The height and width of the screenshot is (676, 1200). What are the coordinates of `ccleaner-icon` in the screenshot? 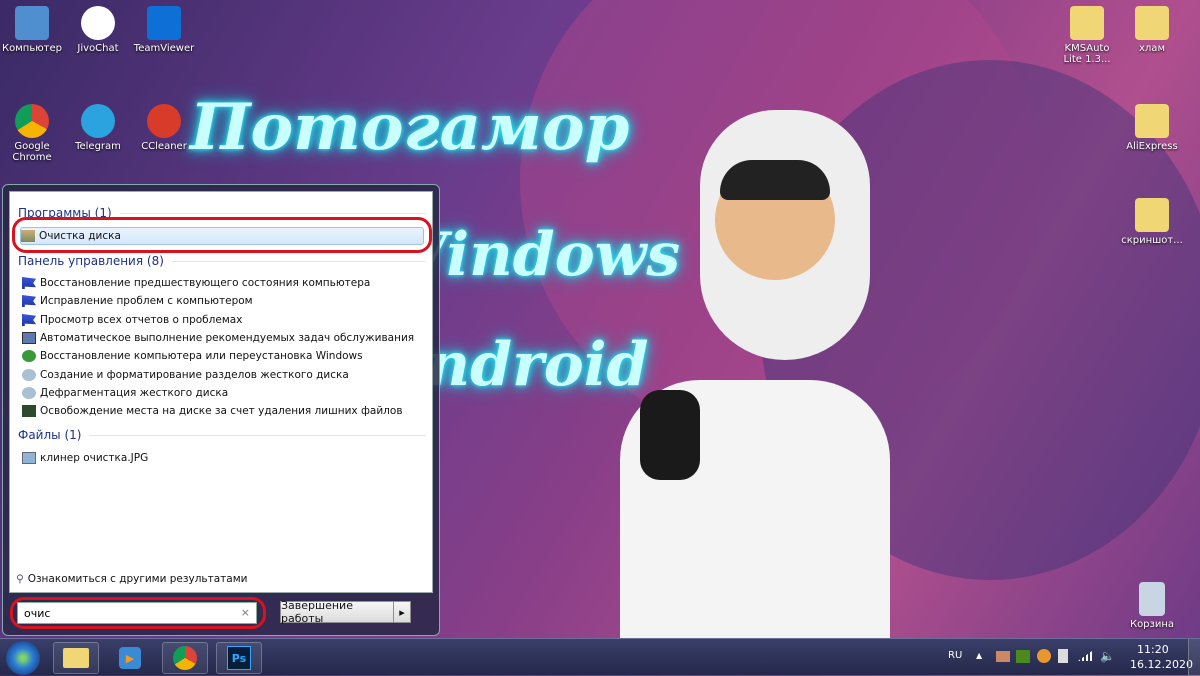 It's located at (164, 121).